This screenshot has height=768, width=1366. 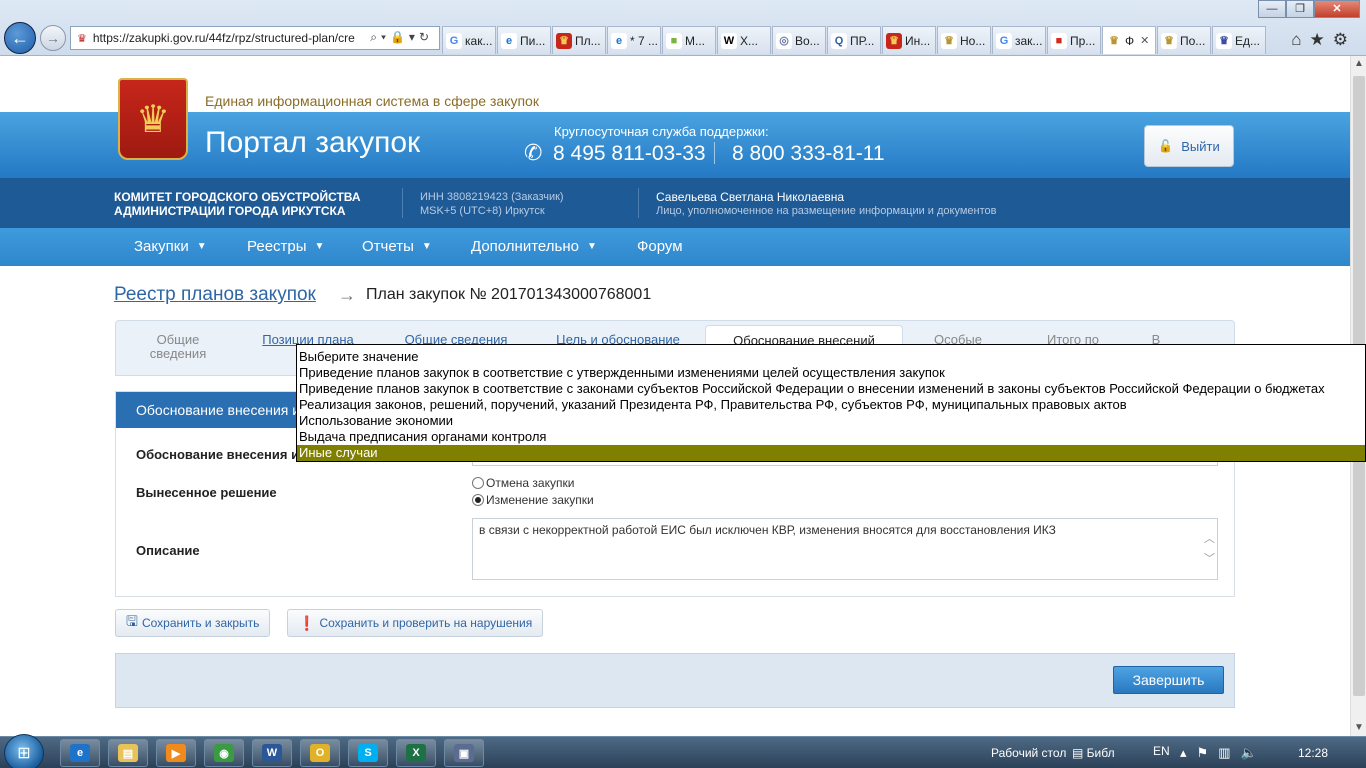 I want to click on save-disk-icon: 🖫, so click(x=132, y=621).